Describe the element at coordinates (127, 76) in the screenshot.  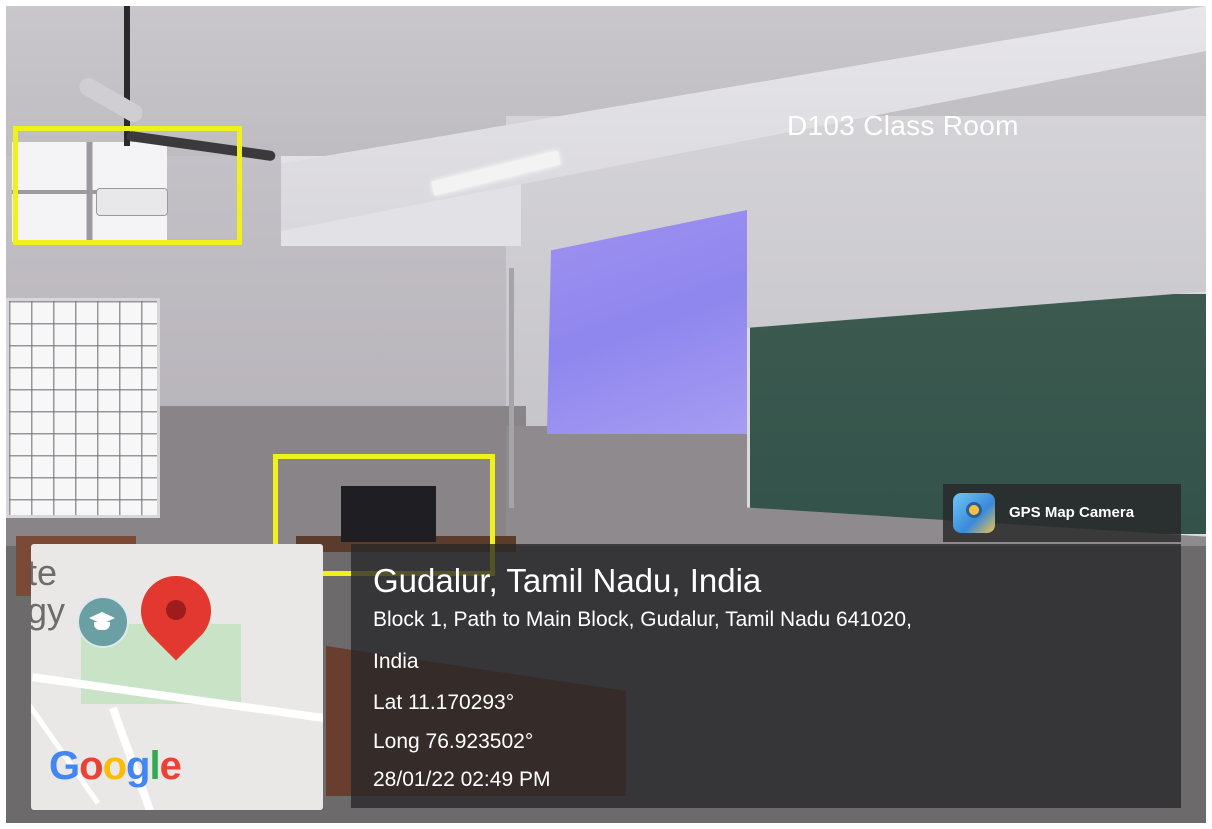
I see `ceiling-fan-rod` at that location.